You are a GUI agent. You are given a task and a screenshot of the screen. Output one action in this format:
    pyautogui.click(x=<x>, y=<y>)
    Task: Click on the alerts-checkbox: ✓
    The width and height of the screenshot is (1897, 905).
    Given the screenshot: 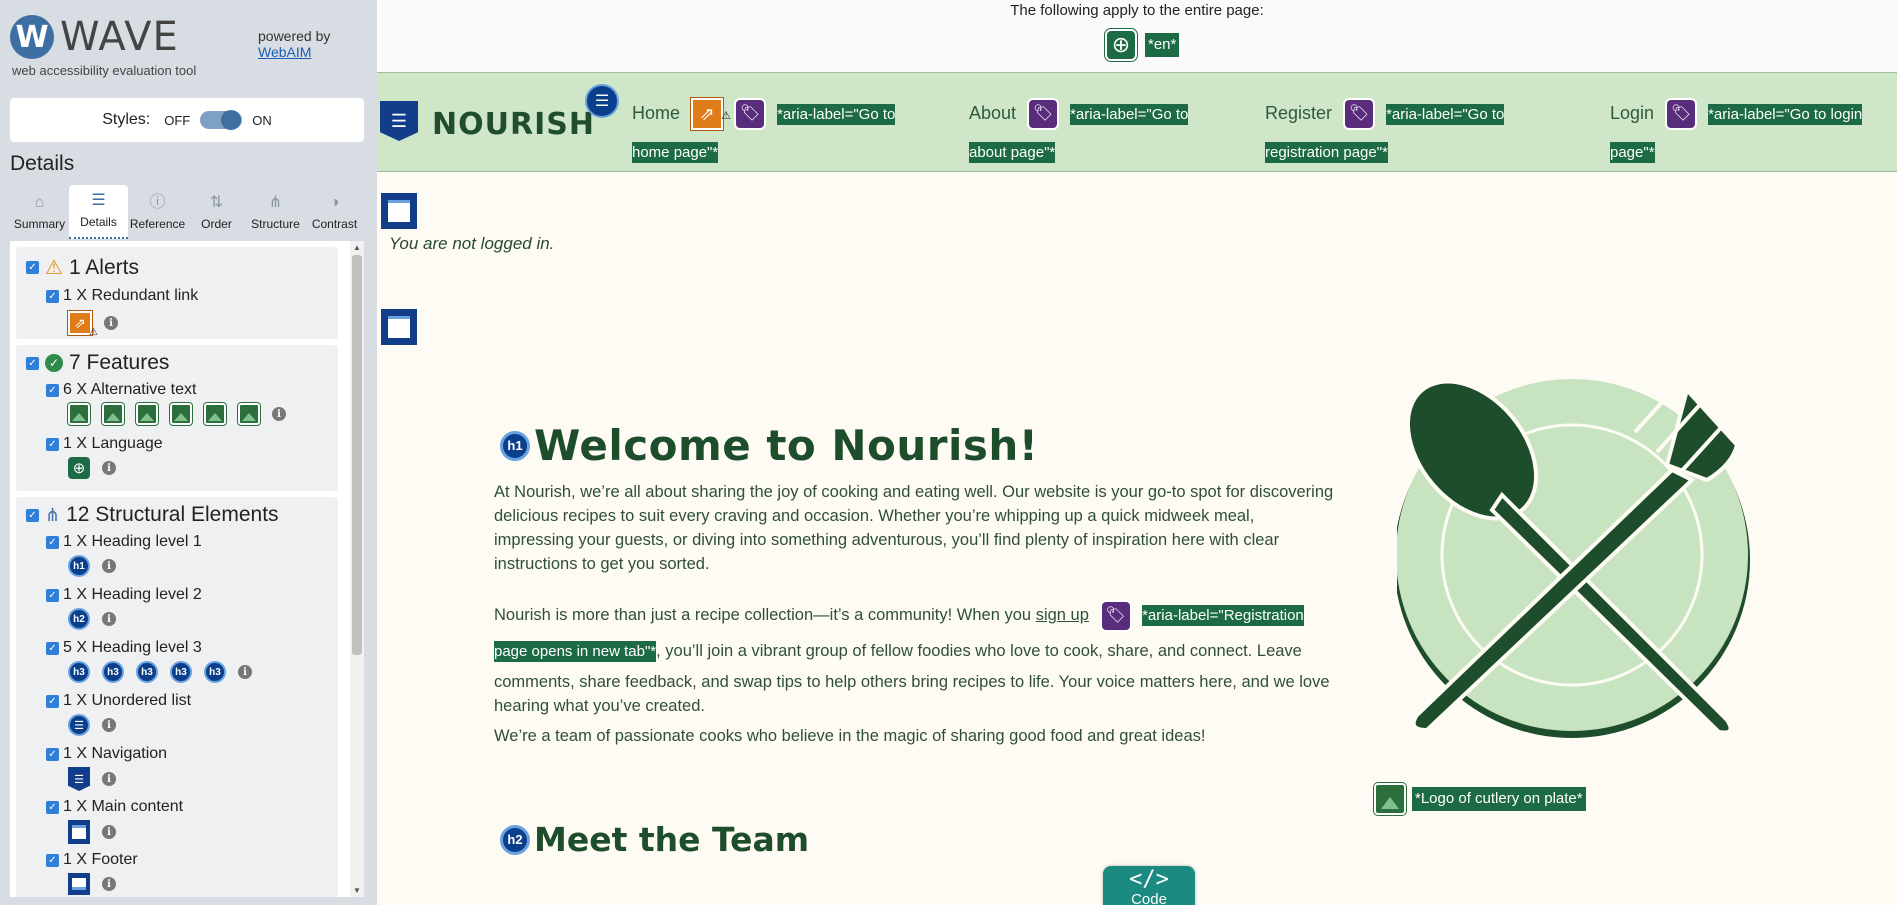 What is the action you would take?
    pyautogui.click(x=32, y=267)
    